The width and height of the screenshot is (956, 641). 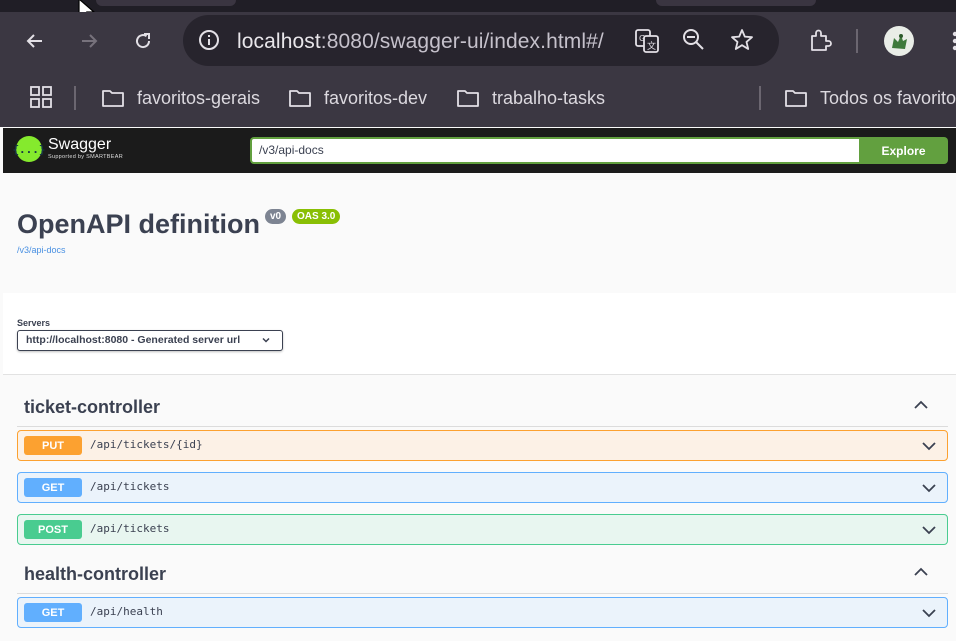 I want to click on svg-text: 文, so click(x=651, y=46).